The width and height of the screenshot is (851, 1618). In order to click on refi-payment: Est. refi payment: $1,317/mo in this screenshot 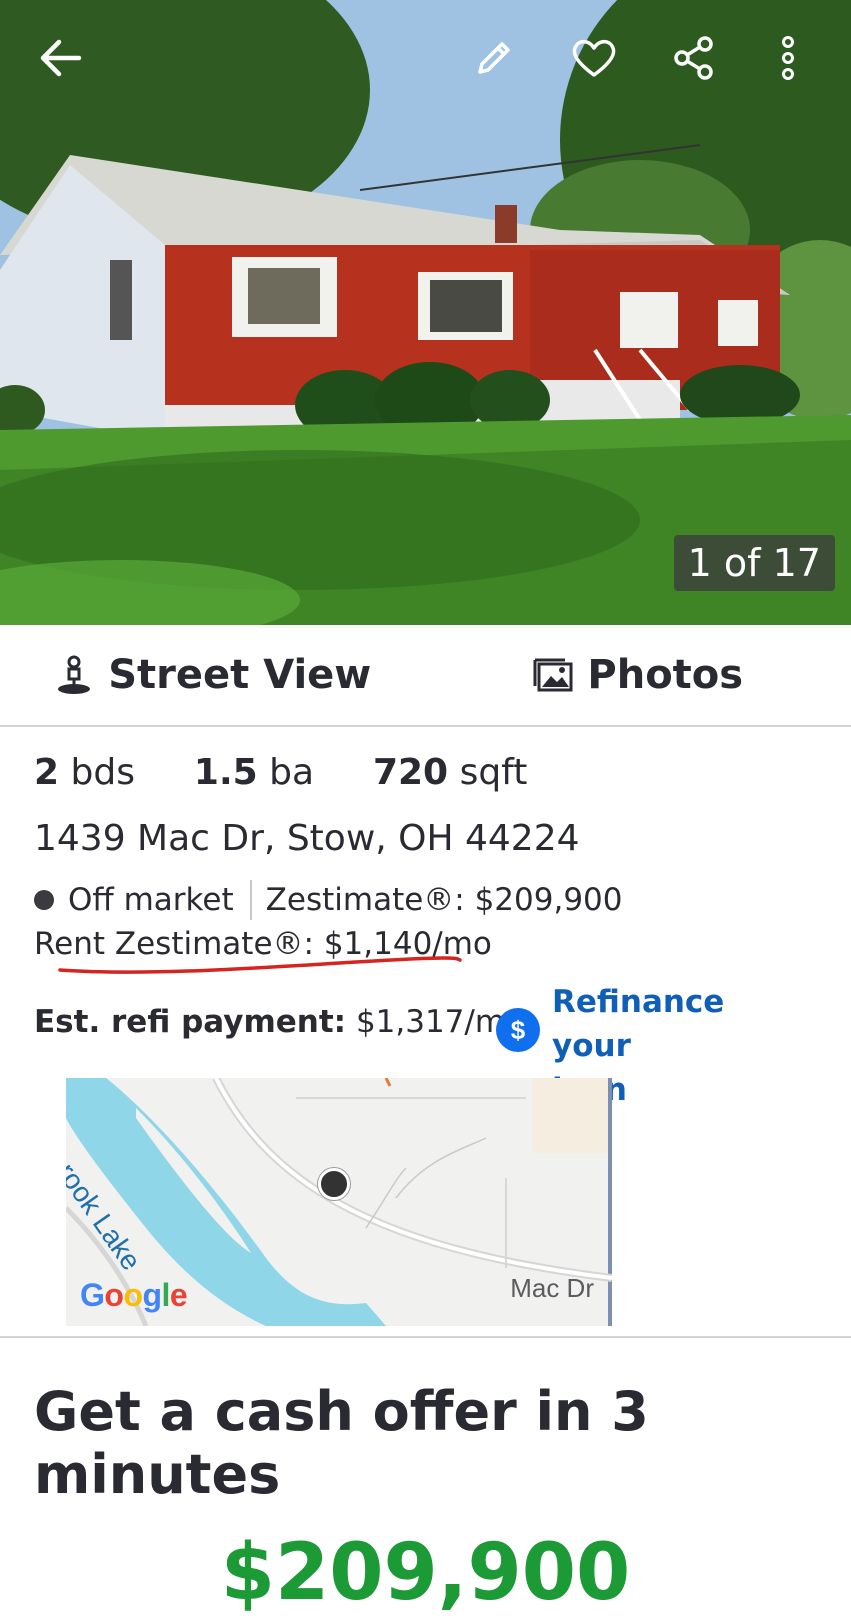, I will do `click(279, 1022)`.